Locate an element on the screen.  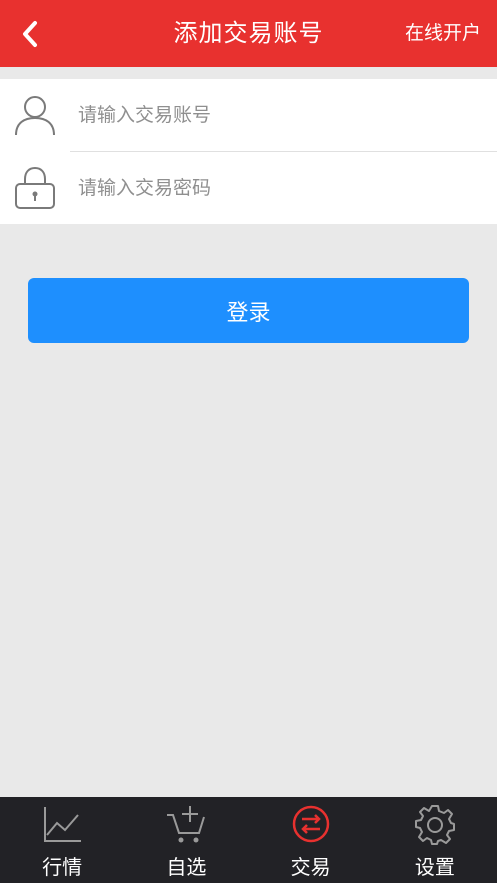
gear-icon is located at coordinates (434, 825).